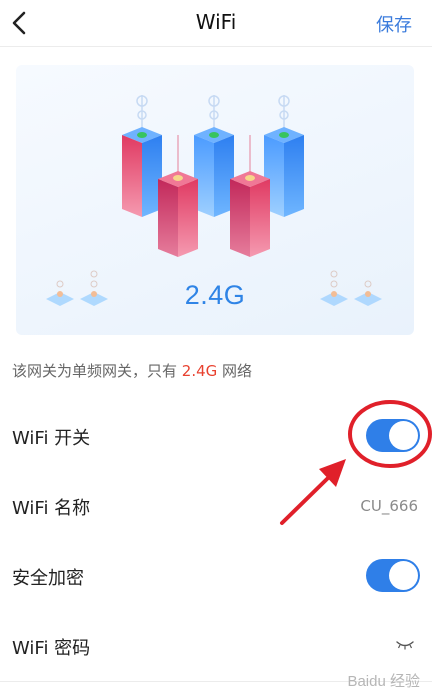 Image resolution: width=432 pixels, height=697 pixels. I want to click on eye-closed-icon, so click(405, 645).